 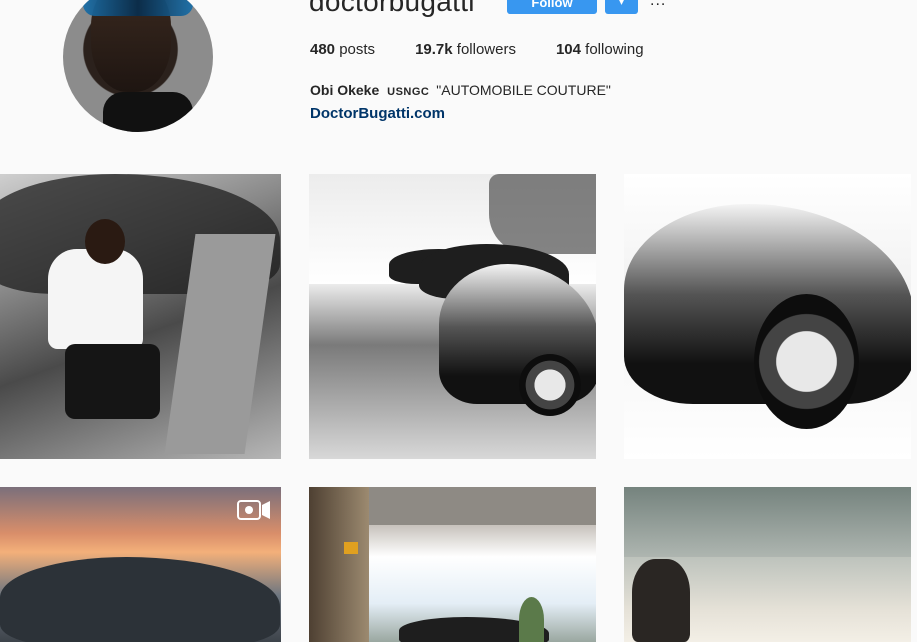 I want to click on pillar-shape, so click(x=339, y=564).